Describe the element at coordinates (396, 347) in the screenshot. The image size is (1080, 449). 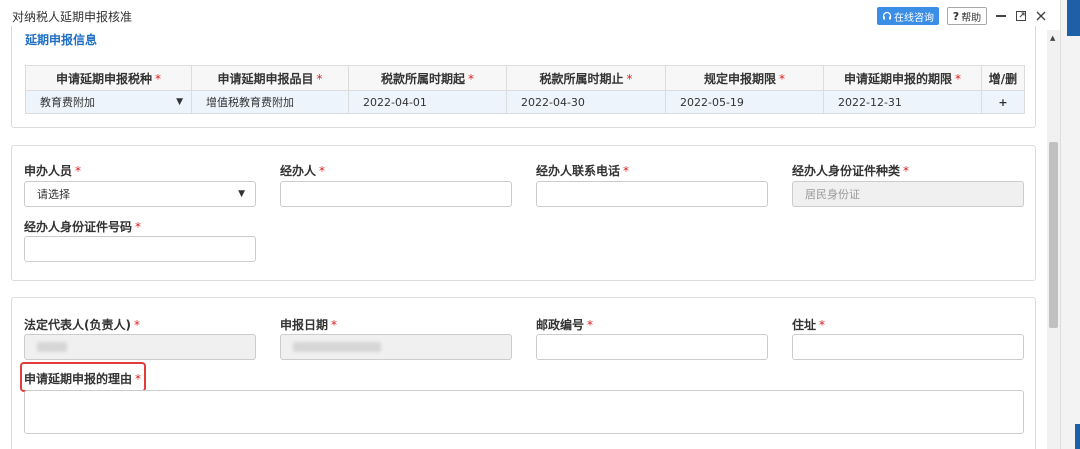
I see `report-date-field` at that location.